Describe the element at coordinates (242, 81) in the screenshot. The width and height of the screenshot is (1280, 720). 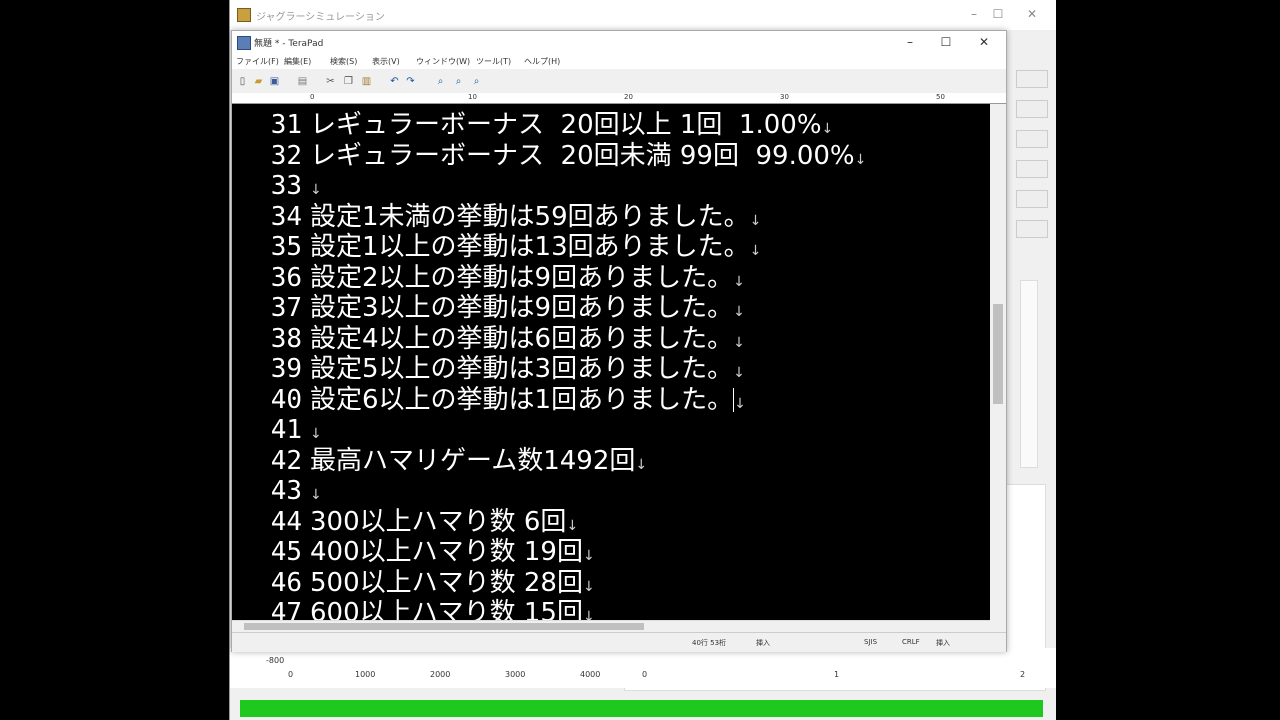
I see `new-file-icon: ▯` at that location.